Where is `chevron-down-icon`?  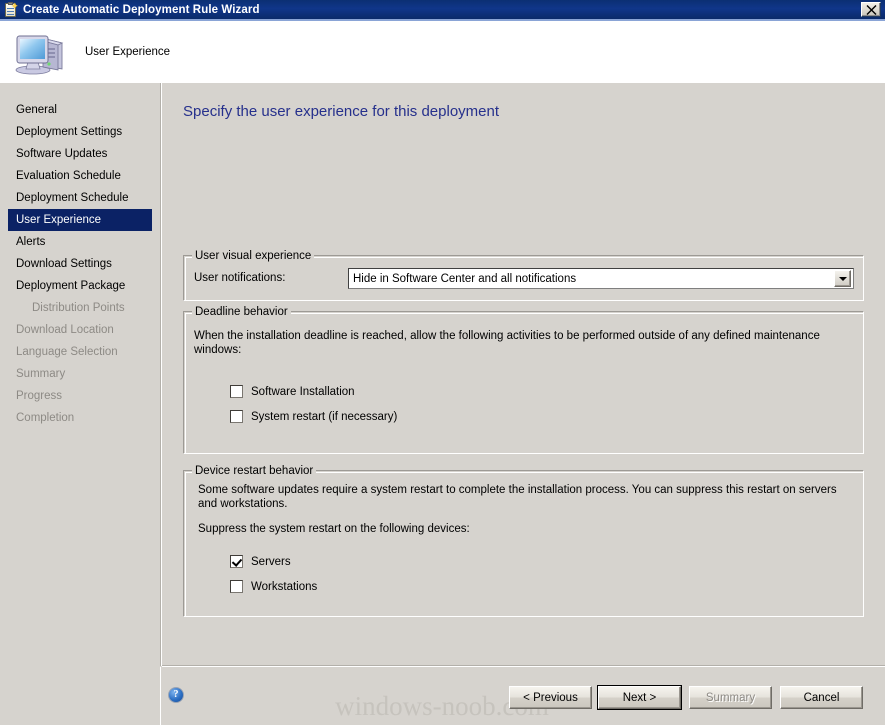 chevron-down-icon is located at coordinates (842, 278).